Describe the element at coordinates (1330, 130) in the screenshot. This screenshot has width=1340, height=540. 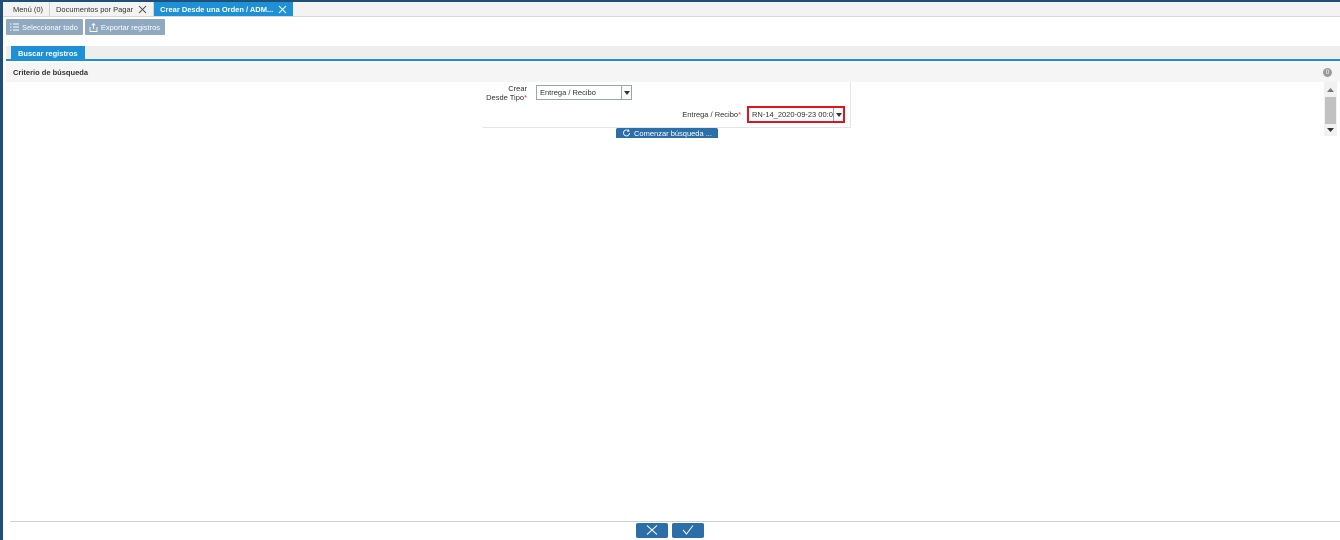
I see `scroll-down-icon` at that location.